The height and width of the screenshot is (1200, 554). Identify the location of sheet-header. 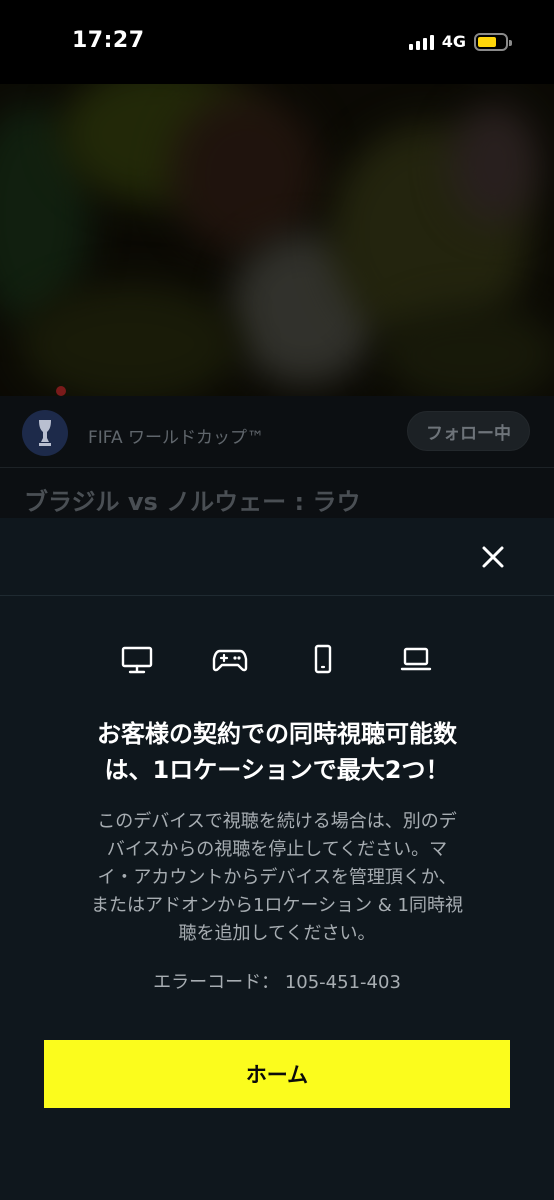
(277, 557).